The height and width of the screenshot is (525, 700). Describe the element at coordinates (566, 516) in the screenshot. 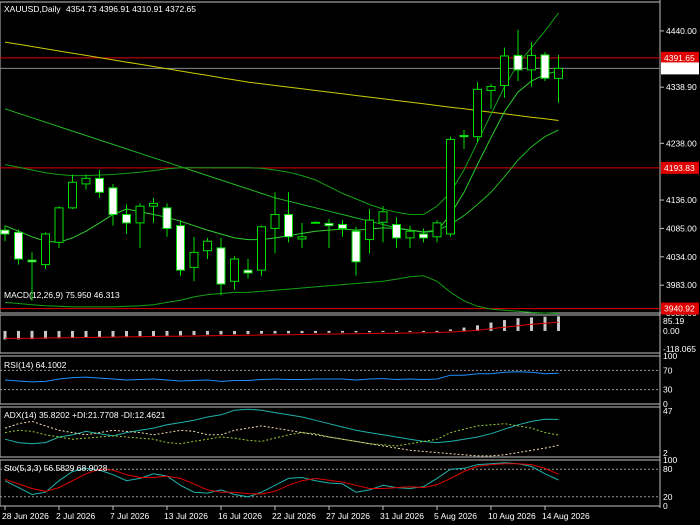

I see `time-tick-label: 14 Aug 2026` at that location.